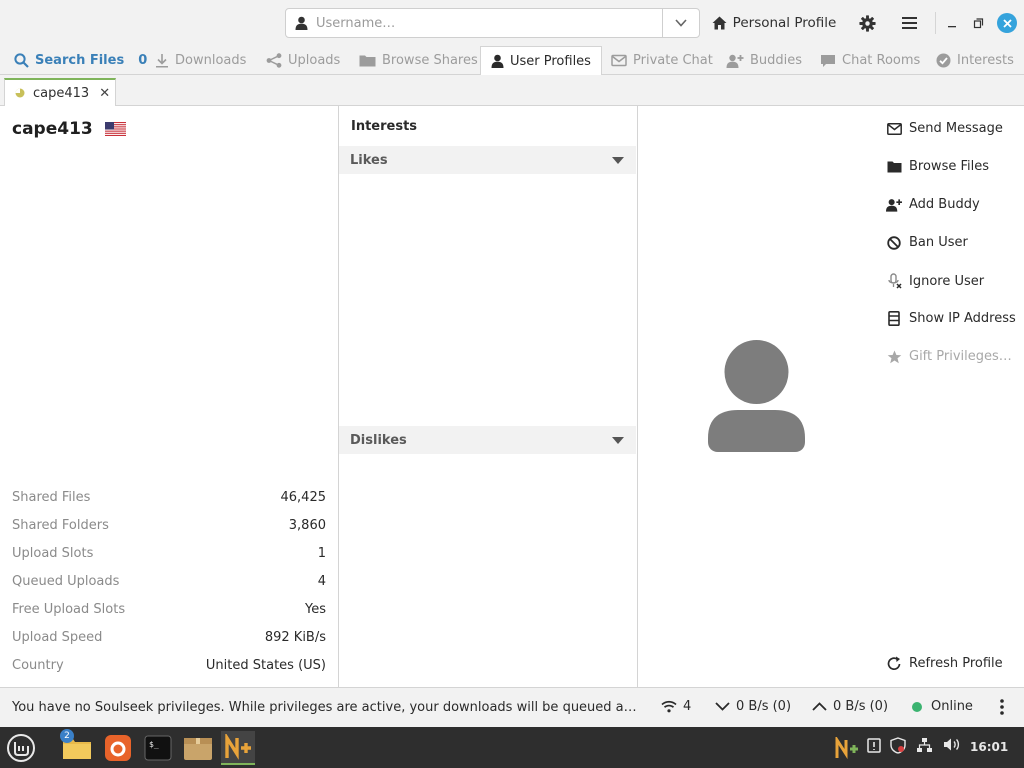  What do you see at coordinates (314, 60) in the screenshot?
I see `tab-label: Uploads` at bounding box center [314, 60].